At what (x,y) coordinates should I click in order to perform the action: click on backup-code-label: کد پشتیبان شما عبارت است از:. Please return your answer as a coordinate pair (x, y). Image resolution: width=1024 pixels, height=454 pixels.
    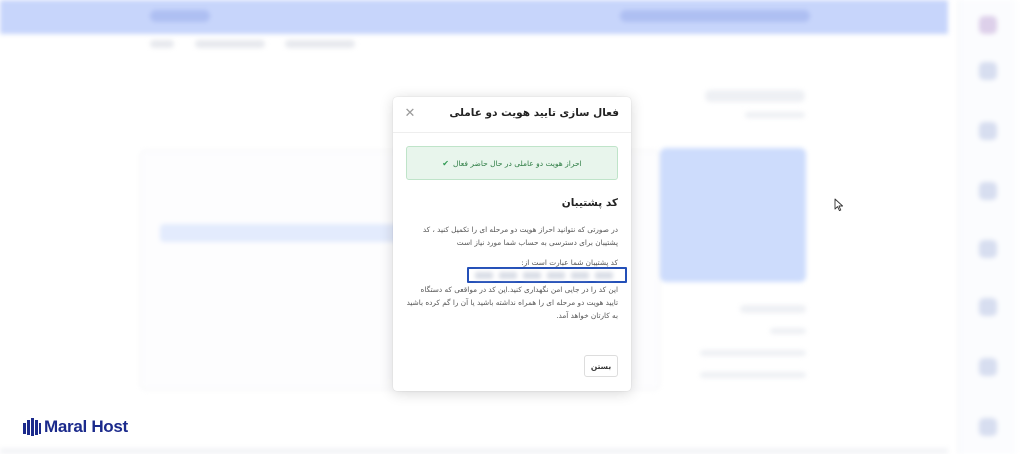
    Looking at the image, I should click on (569, 262).